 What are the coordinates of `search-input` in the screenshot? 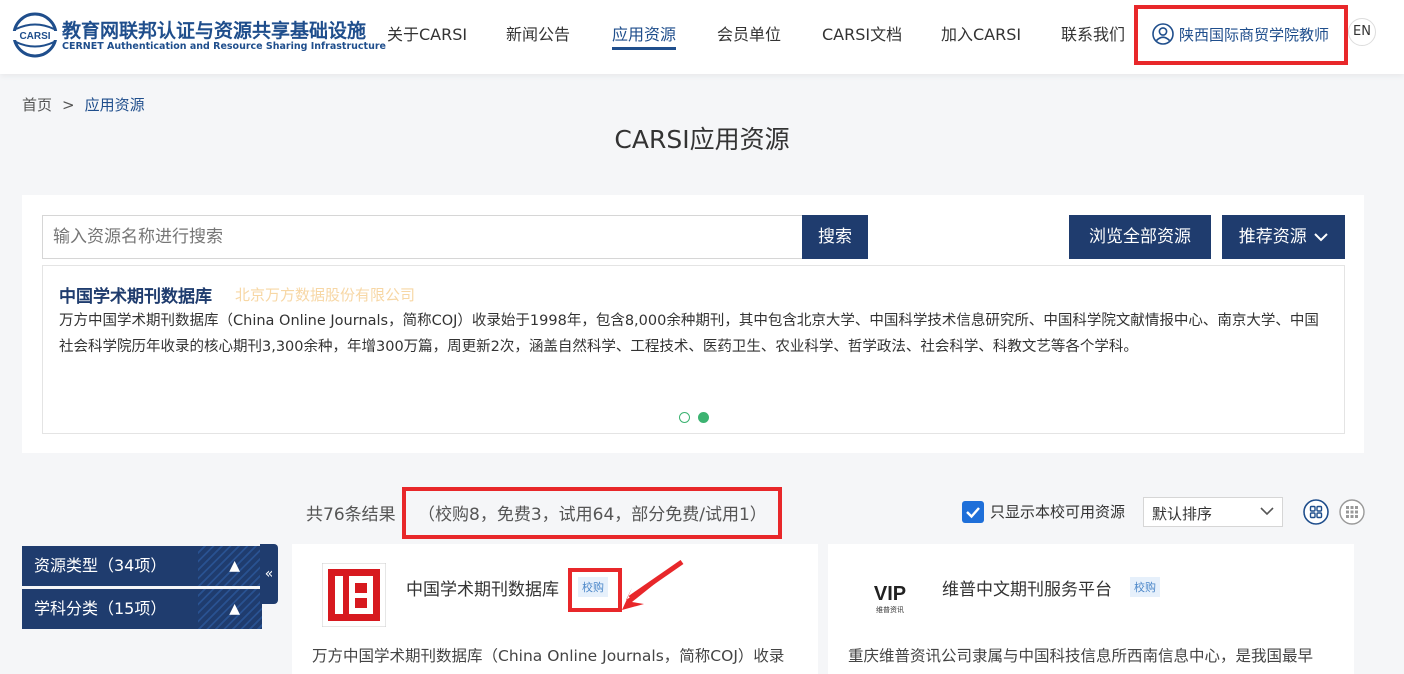 It's located at (422, 237).